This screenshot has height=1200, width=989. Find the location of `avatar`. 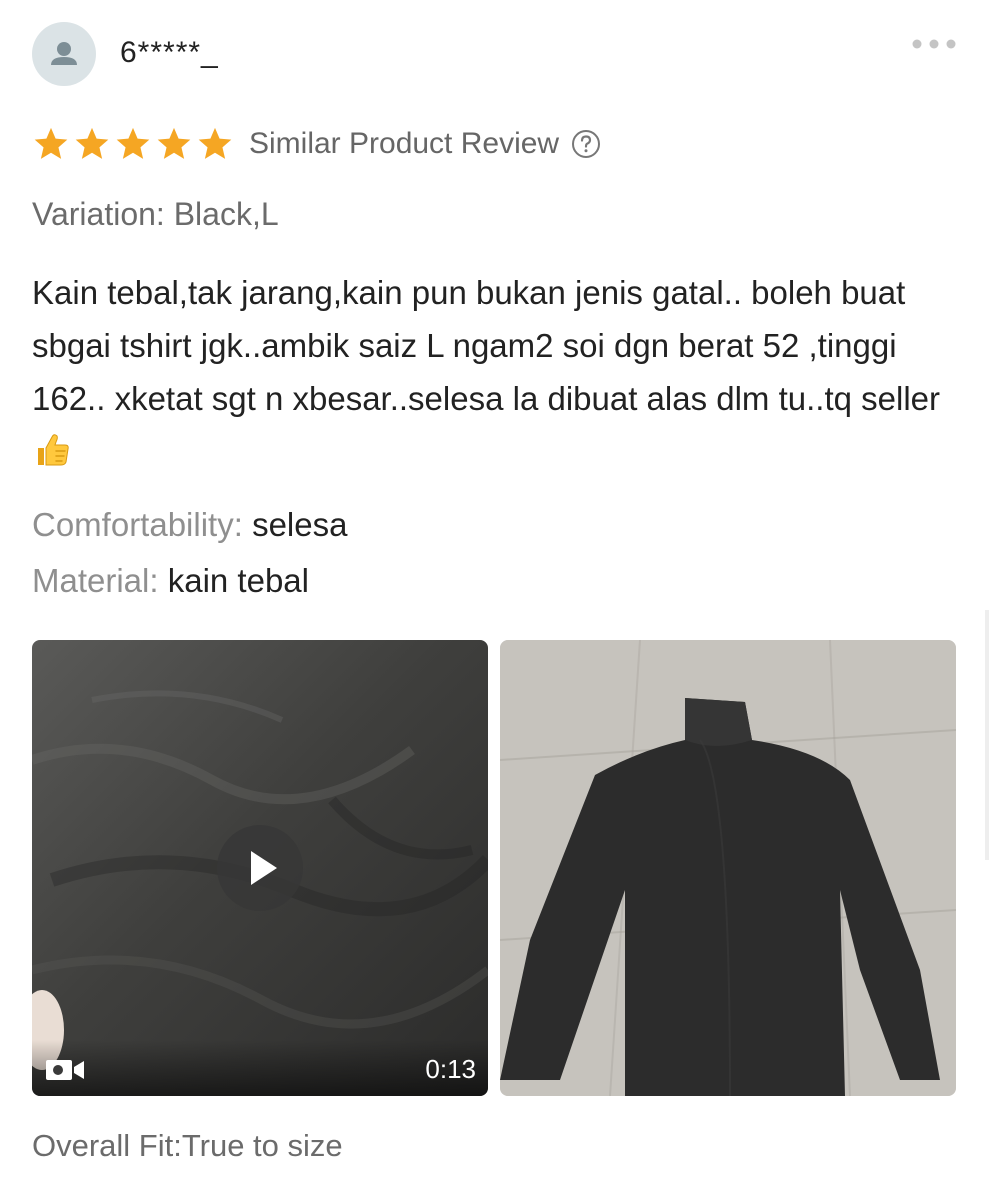

avatar is located at coordinates (64, 54).